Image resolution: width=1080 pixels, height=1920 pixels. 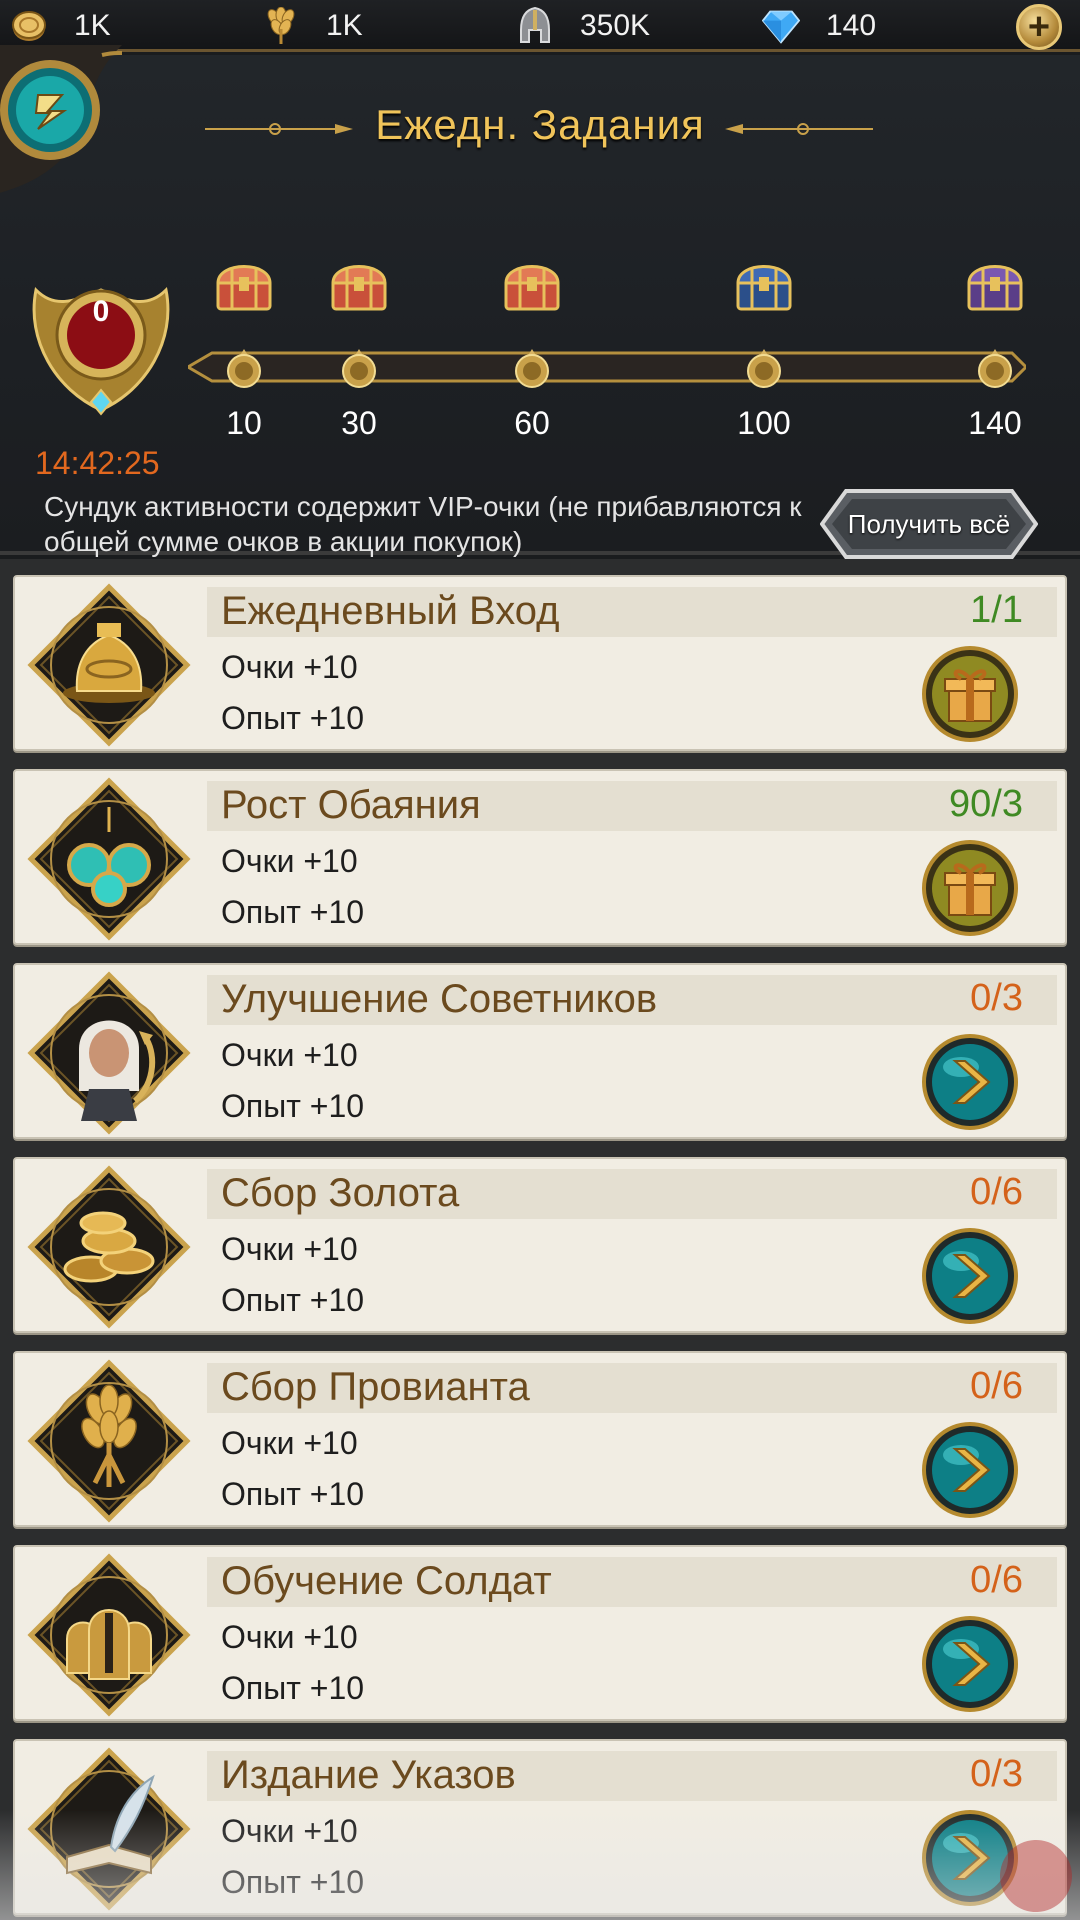 I want to click on gold-coins-icon, so click(x=109, y=1247).